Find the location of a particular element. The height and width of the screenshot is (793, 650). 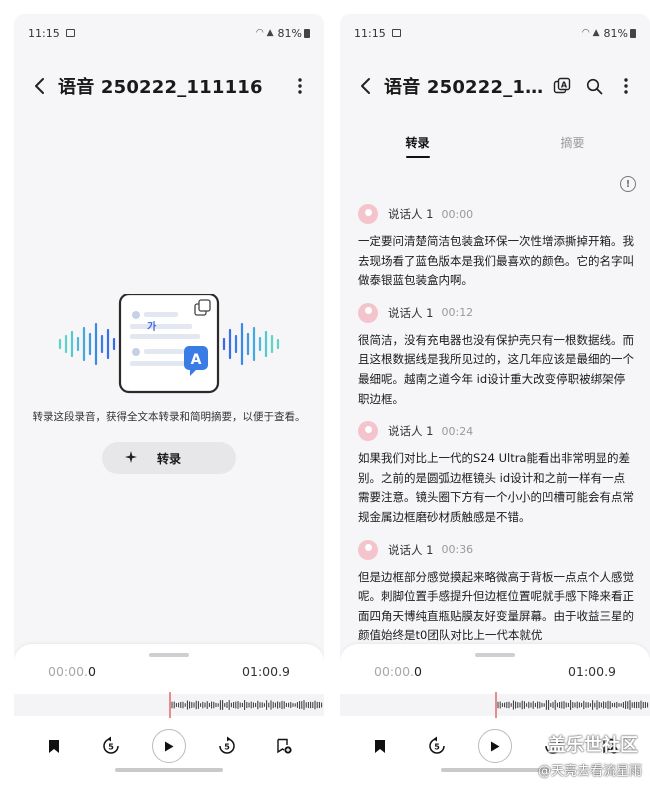

translate-icon: A is located at coordinates (562, 85).